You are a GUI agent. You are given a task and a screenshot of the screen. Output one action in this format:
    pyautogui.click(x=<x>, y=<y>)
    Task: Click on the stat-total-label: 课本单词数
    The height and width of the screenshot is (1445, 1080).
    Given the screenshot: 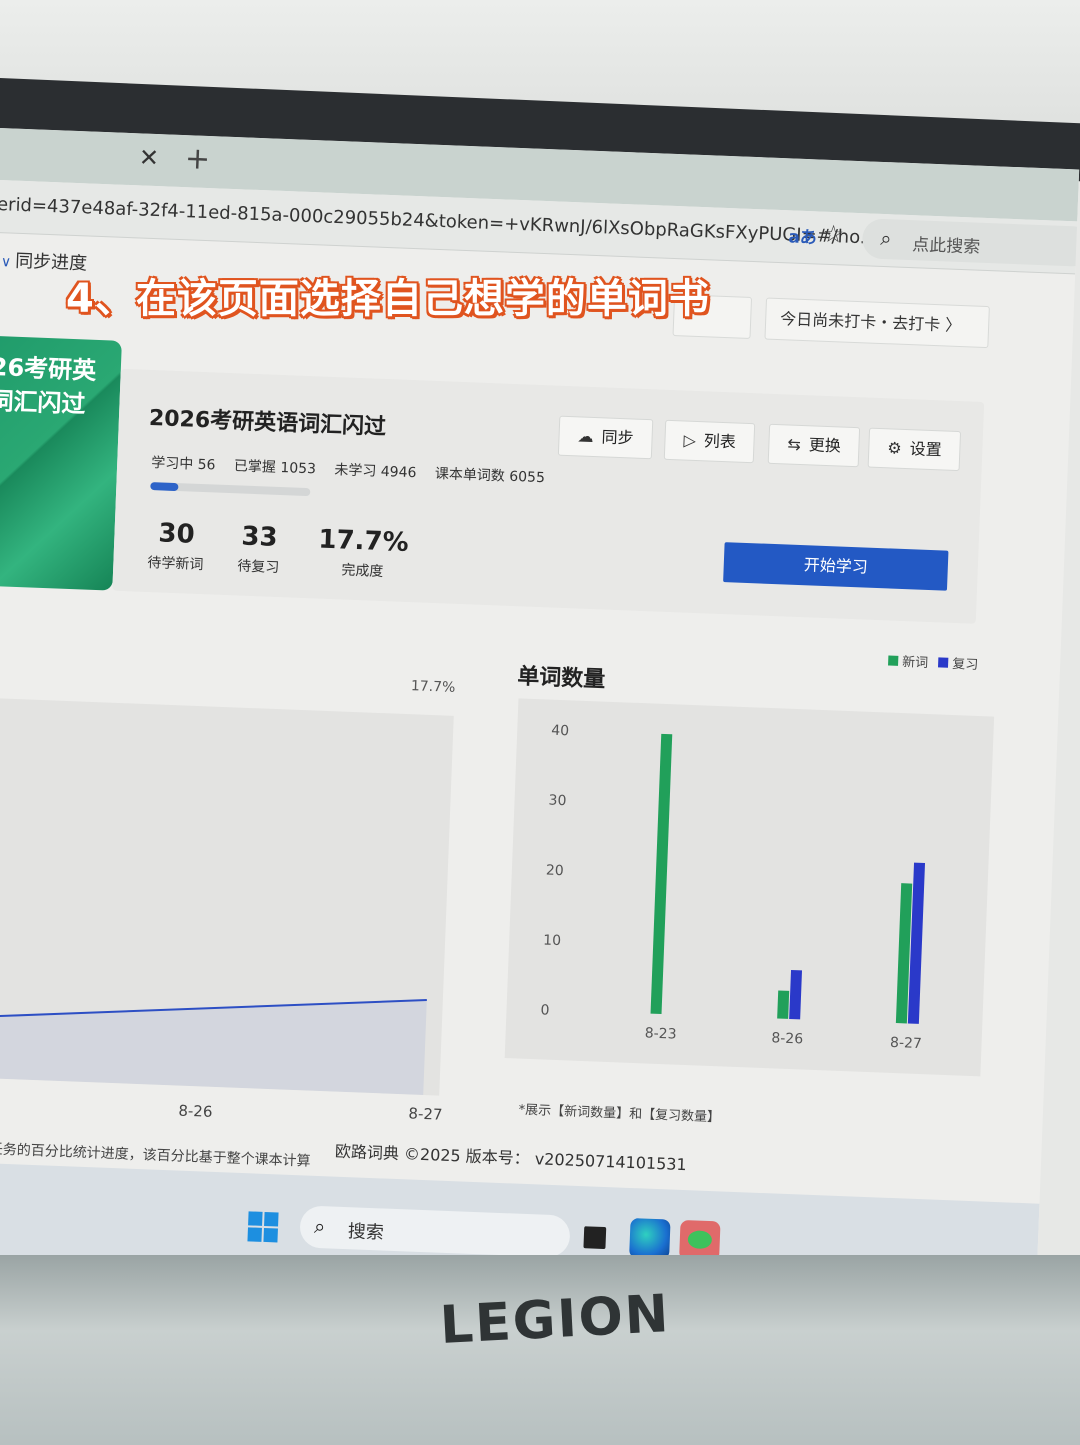 What is the action you would take?
    pyautogui.click(x=470, y=475)
    